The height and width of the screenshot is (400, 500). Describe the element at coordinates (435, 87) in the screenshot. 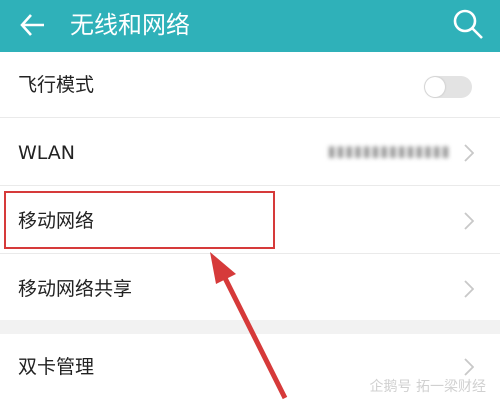

I see `toggle-knob` at that location.